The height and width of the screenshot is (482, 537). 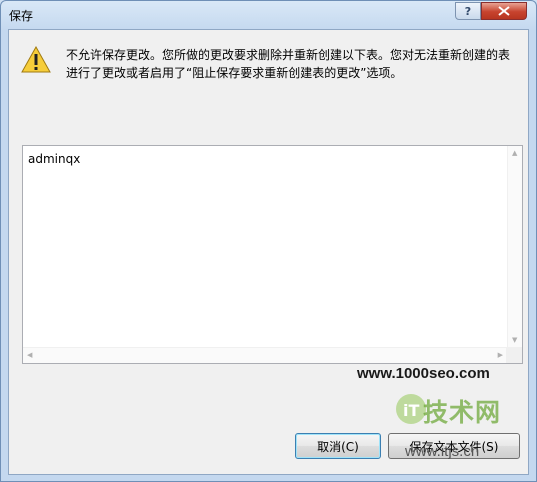 I want to click on close-icon, so click(x=504, y=11).